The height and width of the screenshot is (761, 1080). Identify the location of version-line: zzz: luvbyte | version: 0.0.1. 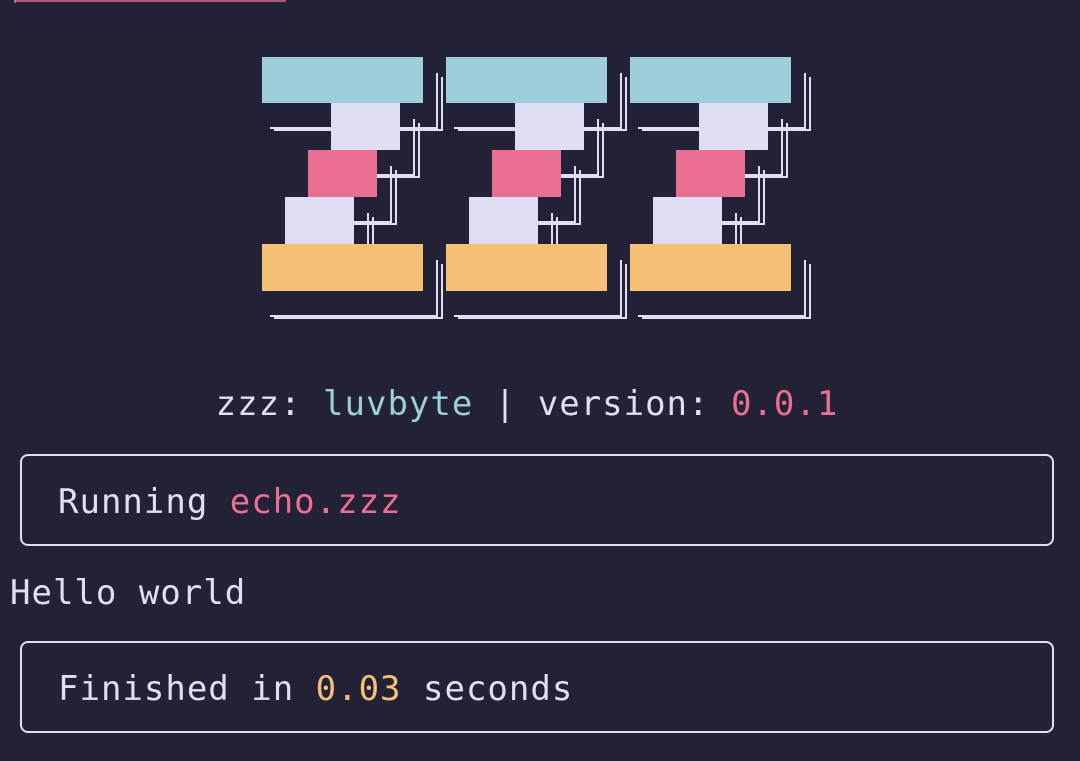
(527, 404).